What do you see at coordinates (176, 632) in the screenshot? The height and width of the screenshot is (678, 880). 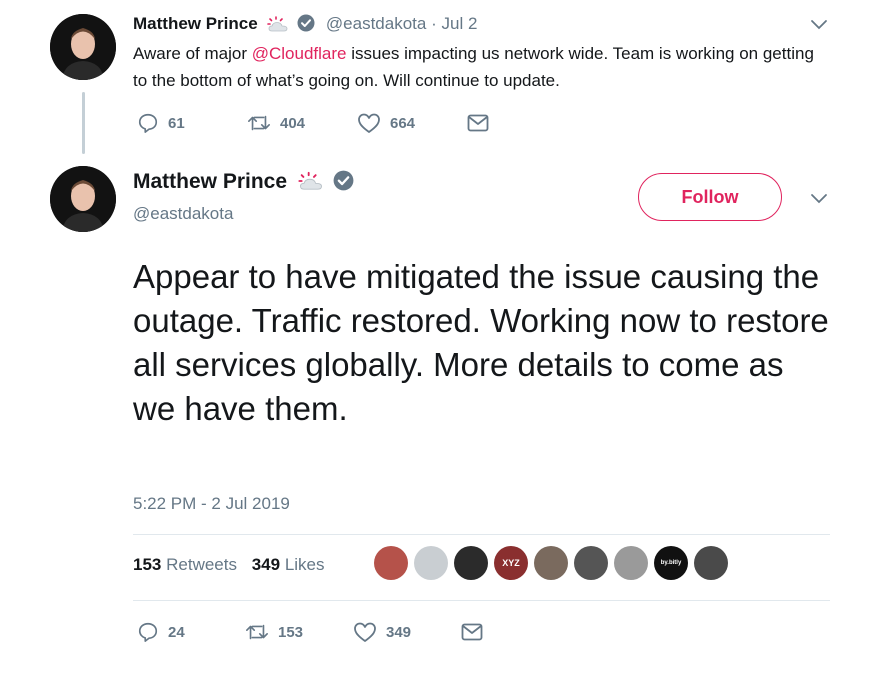 I see `tweet2-reply-count: 24` at bounding box center [176, 632].